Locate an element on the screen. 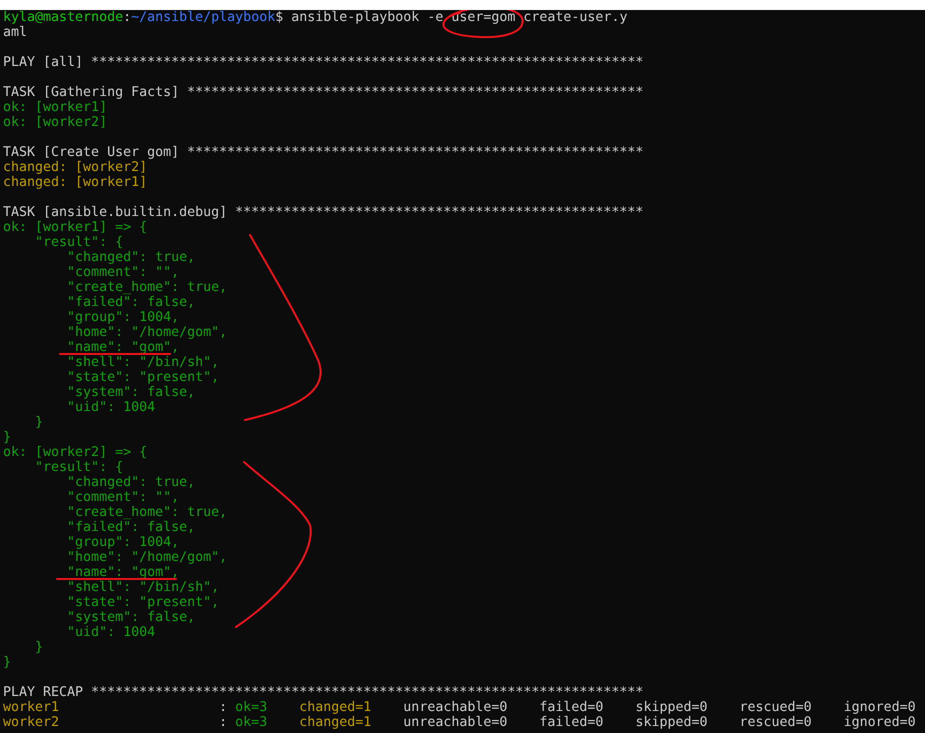 This screenshot has height=733, width=925. terminal-text: $ ansible-playbook -e user=gom create-user.y is located at coordinates (451, 16).